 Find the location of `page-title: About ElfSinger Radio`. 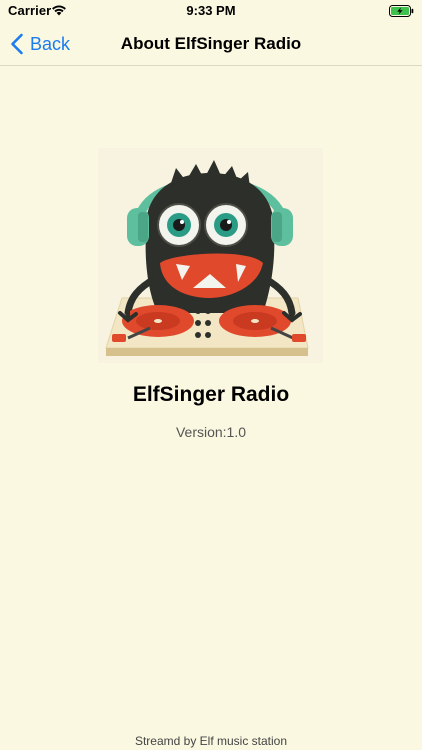

page-title: About ElfSinger Radio is located at coordinates (211, 43).